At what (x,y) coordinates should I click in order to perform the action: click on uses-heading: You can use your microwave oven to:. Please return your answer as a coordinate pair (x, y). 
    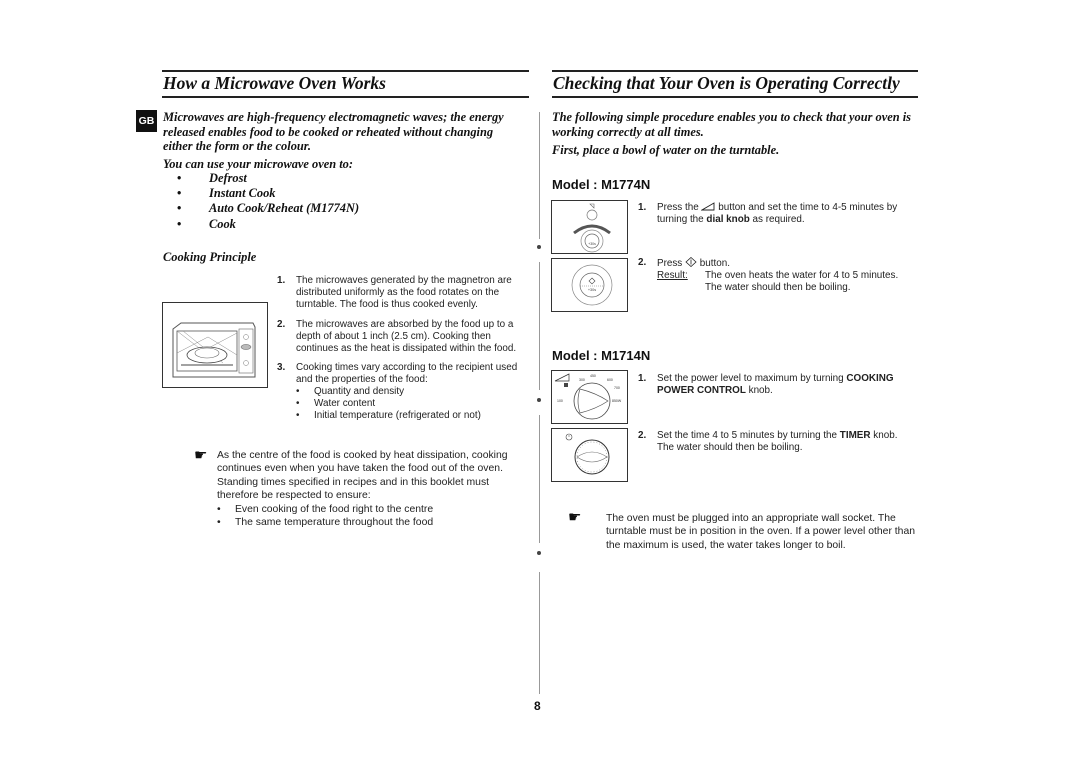
    Looking at the image, I should click on (258, 164).